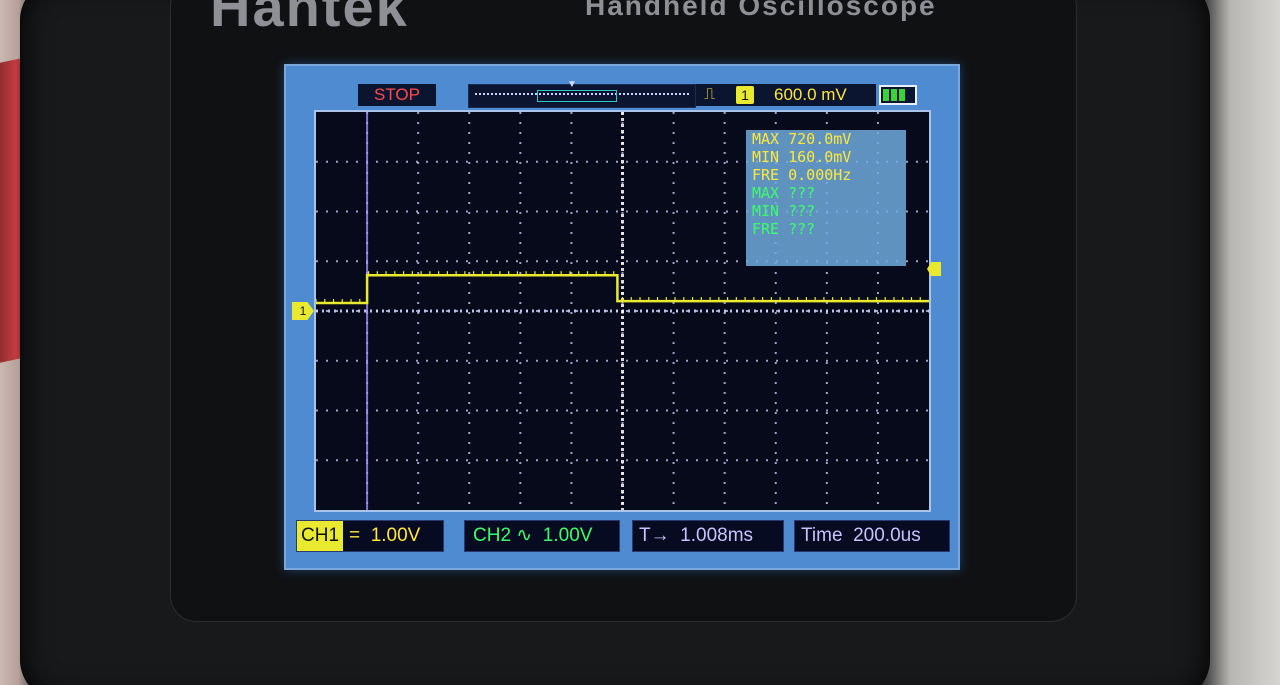 The height and width of the screenshot is (685, 1280). I want to click on trigger-level: 600.0 mV, so click(810, 94).